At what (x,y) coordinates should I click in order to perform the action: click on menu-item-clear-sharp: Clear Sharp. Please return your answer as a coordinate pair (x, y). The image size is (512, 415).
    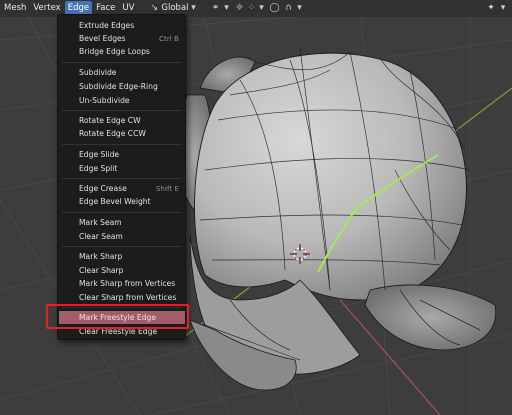
    Looking at the image, I should click on (122, 270).